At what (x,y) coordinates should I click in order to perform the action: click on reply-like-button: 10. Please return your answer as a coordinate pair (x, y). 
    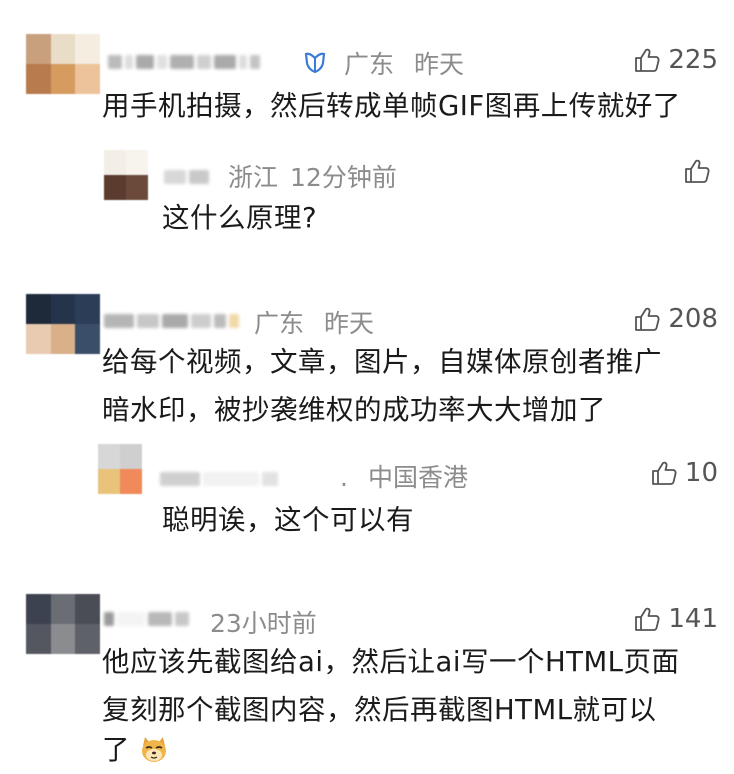
    Looking at the image, I should click on (684, 473).